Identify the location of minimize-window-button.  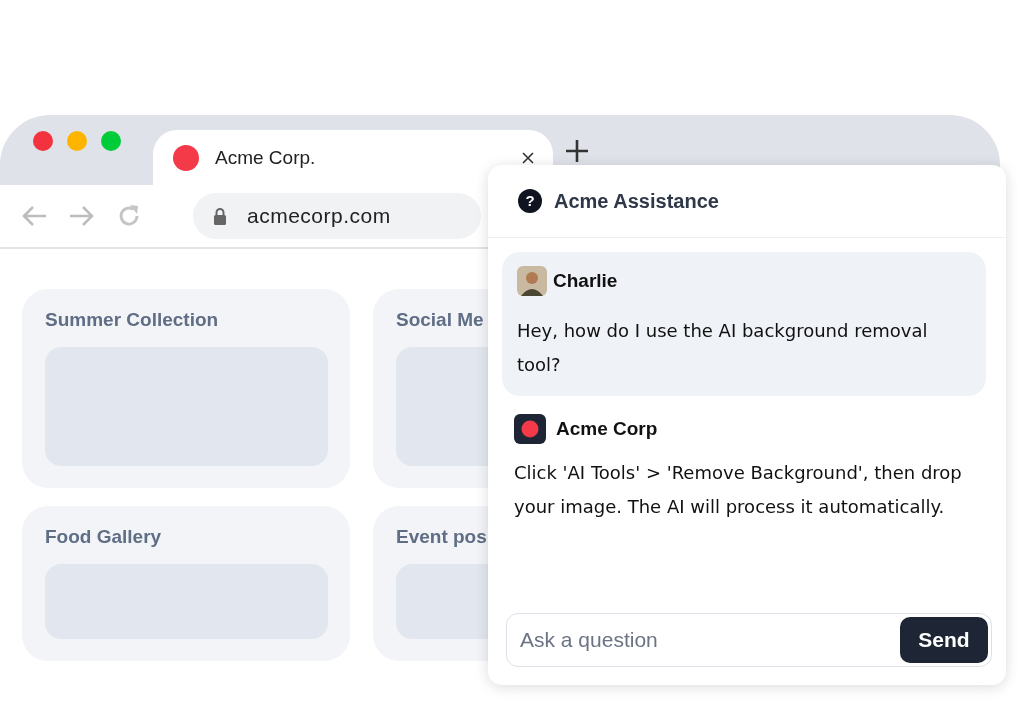
(77, 140).